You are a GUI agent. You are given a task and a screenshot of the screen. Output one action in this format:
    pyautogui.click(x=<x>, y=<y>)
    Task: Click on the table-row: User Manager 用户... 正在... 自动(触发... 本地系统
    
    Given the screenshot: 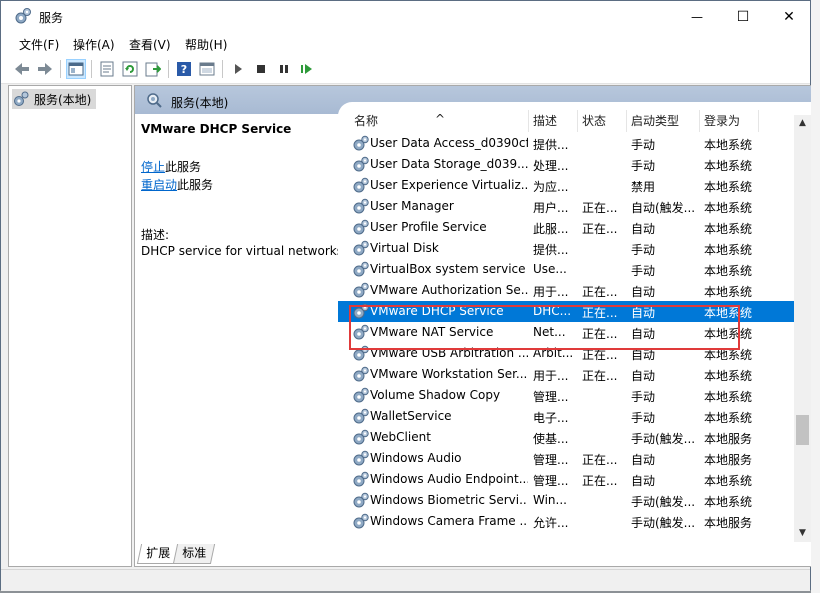 What is the action you would take?
    pyautogui.click(x=575, y=206)
    